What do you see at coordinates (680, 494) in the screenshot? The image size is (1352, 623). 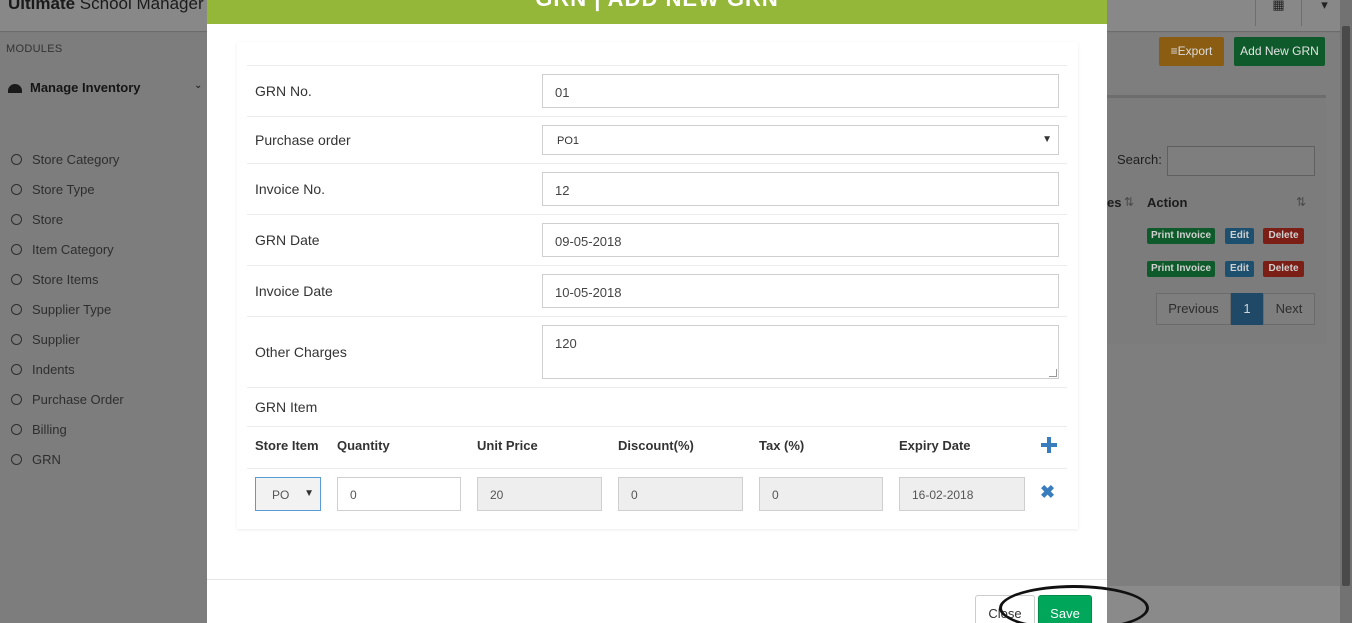 I see `discount-input: 0` at bounding box center [680, 494].